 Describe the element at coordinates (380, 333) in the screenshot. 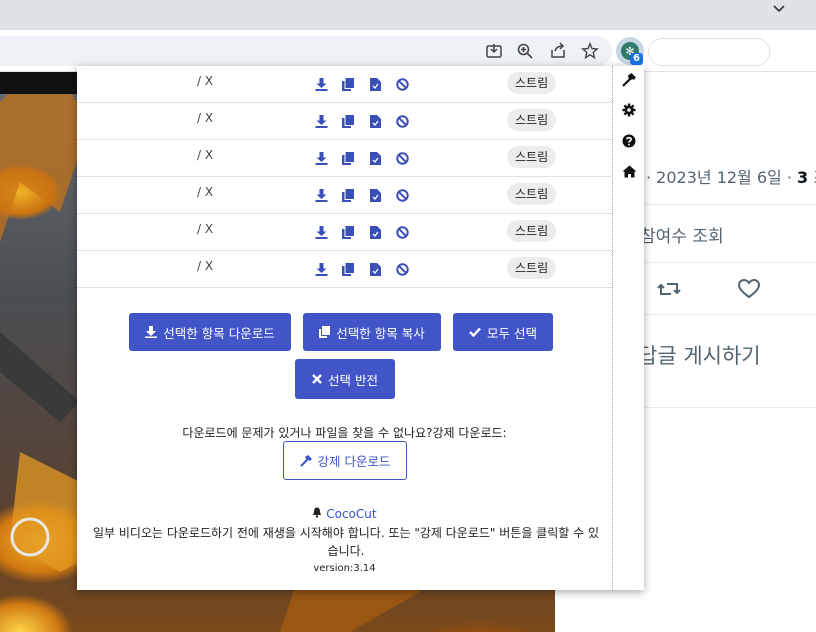

I see `copy-selected-label: 선택한 항목 복사` at that location.